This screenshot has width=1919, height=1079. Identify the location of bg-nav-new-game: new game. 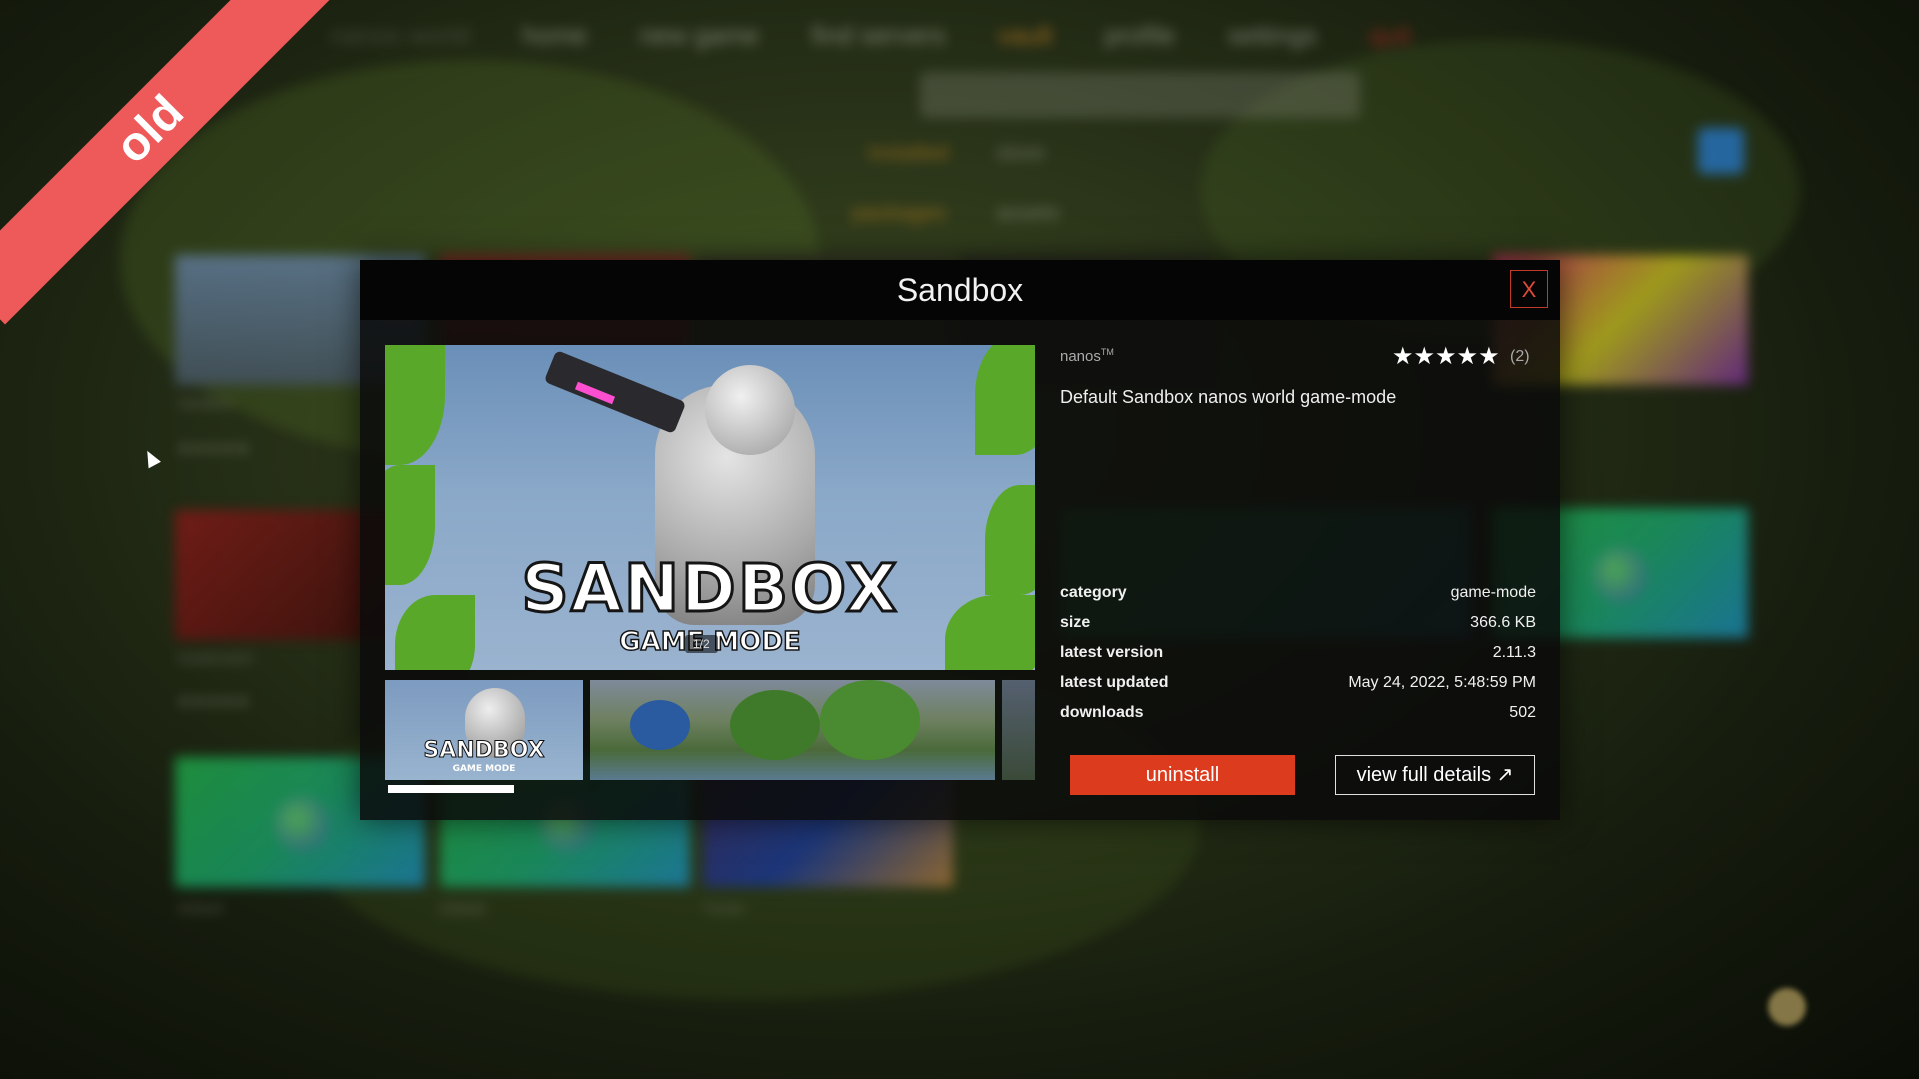
(699, 35).